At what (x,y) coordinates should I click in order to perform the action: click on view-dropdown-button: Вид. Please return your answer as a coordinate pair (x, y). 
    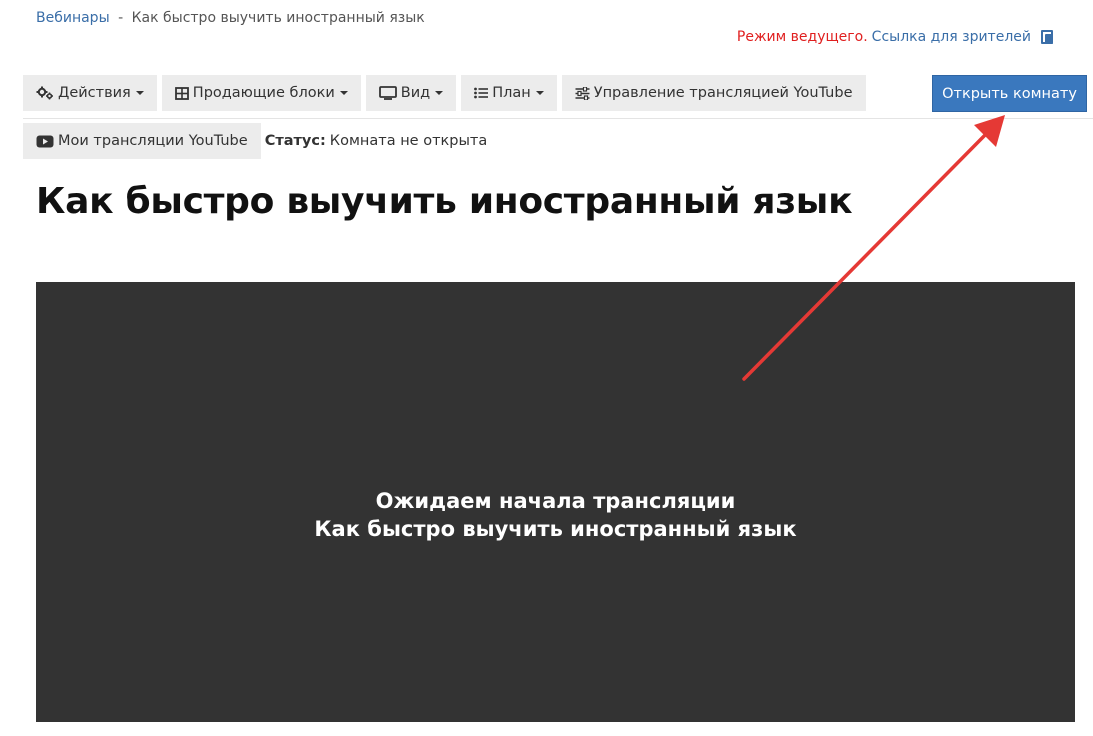
    Looking at the image, I should click on (411, 93).